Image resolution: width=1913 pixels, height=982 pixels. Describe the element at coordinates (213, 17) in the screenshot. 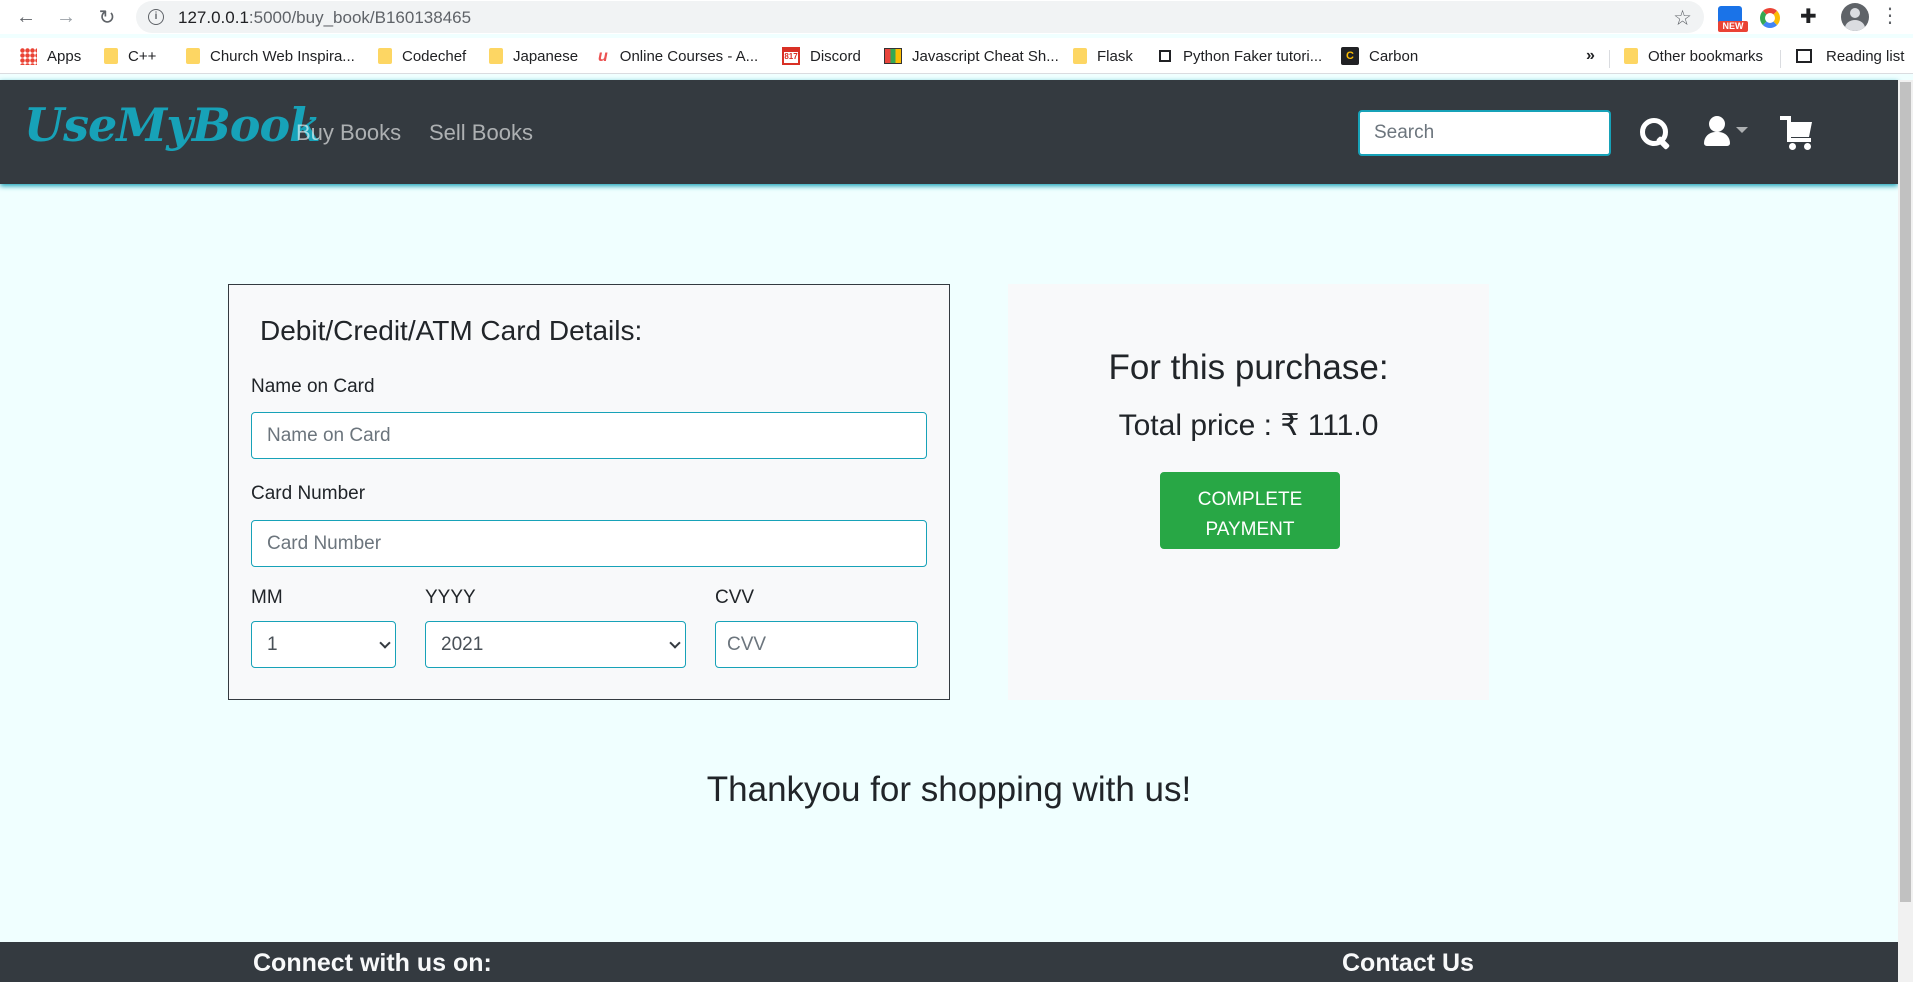

I see `url-host: 127.0.0.1` at that location.